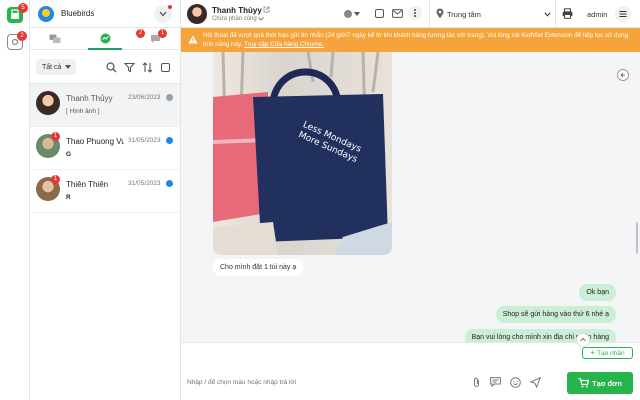  Describe the element at coordinates (105, 14) in the screenshot. I see `page-selector: Bluebirds` at that location.